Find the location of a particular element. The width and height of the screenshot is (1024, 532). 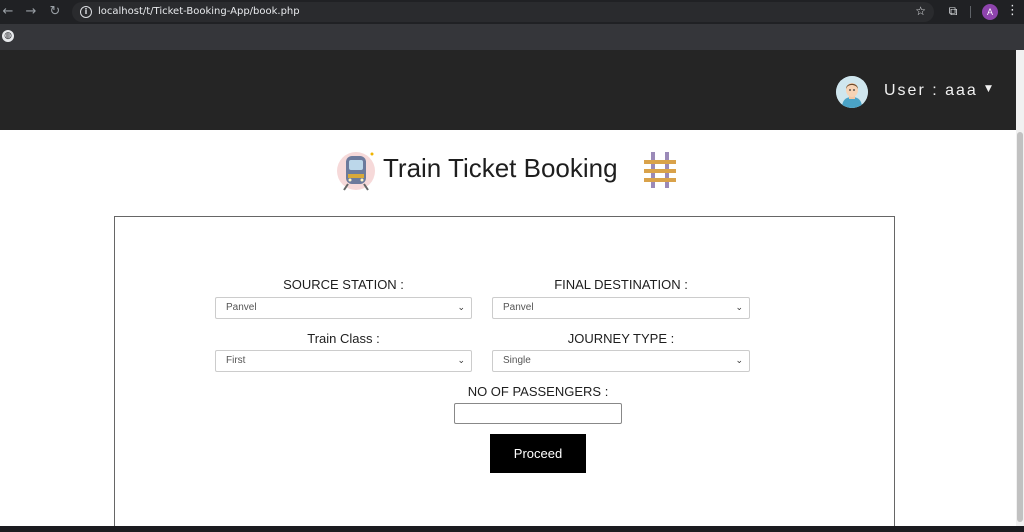

title-row: Train Ticket Booking is located at coordinates (508, 169).